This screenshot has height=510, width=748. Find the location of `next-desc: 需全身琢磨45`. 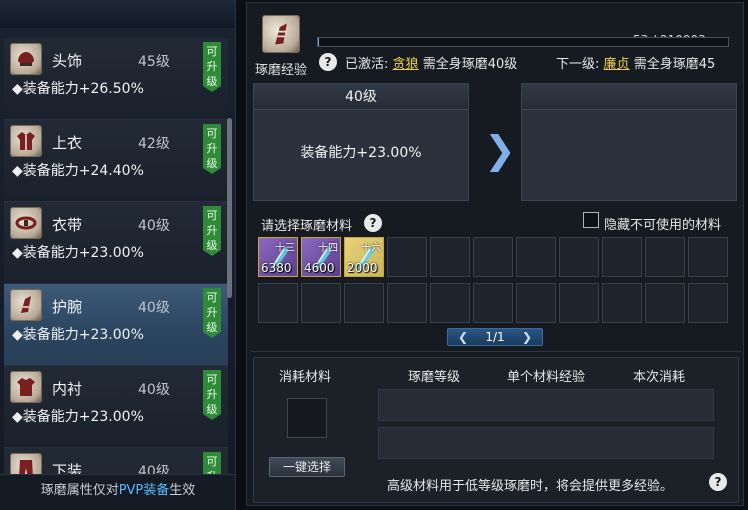

next-desc: 需全身琢磨45 is located at coordinates (674, 64).